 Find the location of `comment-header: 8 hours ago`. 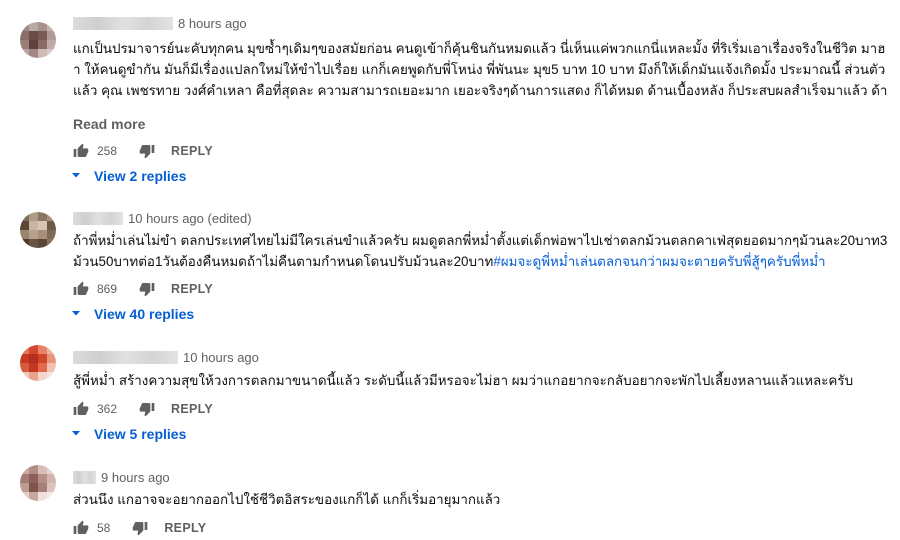

comment-header: 8 hours ago is located at coordinates (160, 23).